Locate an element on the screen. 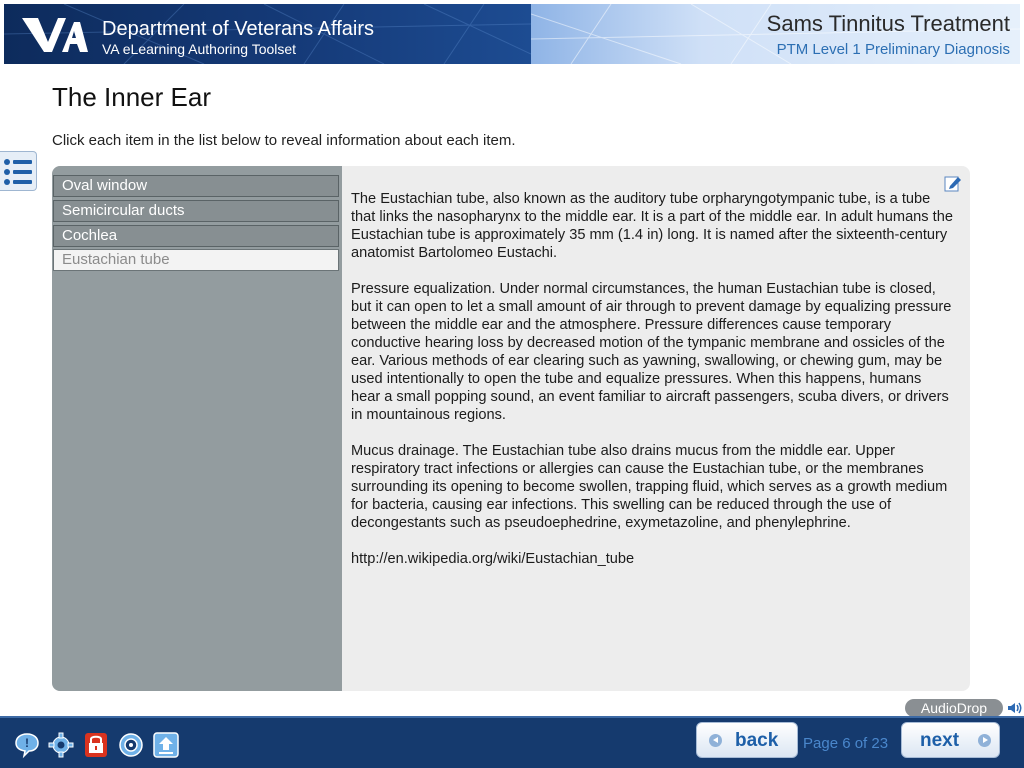 This screenshot has height=768, width=1024. audiodrop-button: AudioDrop is located at coordinates (954, 708).